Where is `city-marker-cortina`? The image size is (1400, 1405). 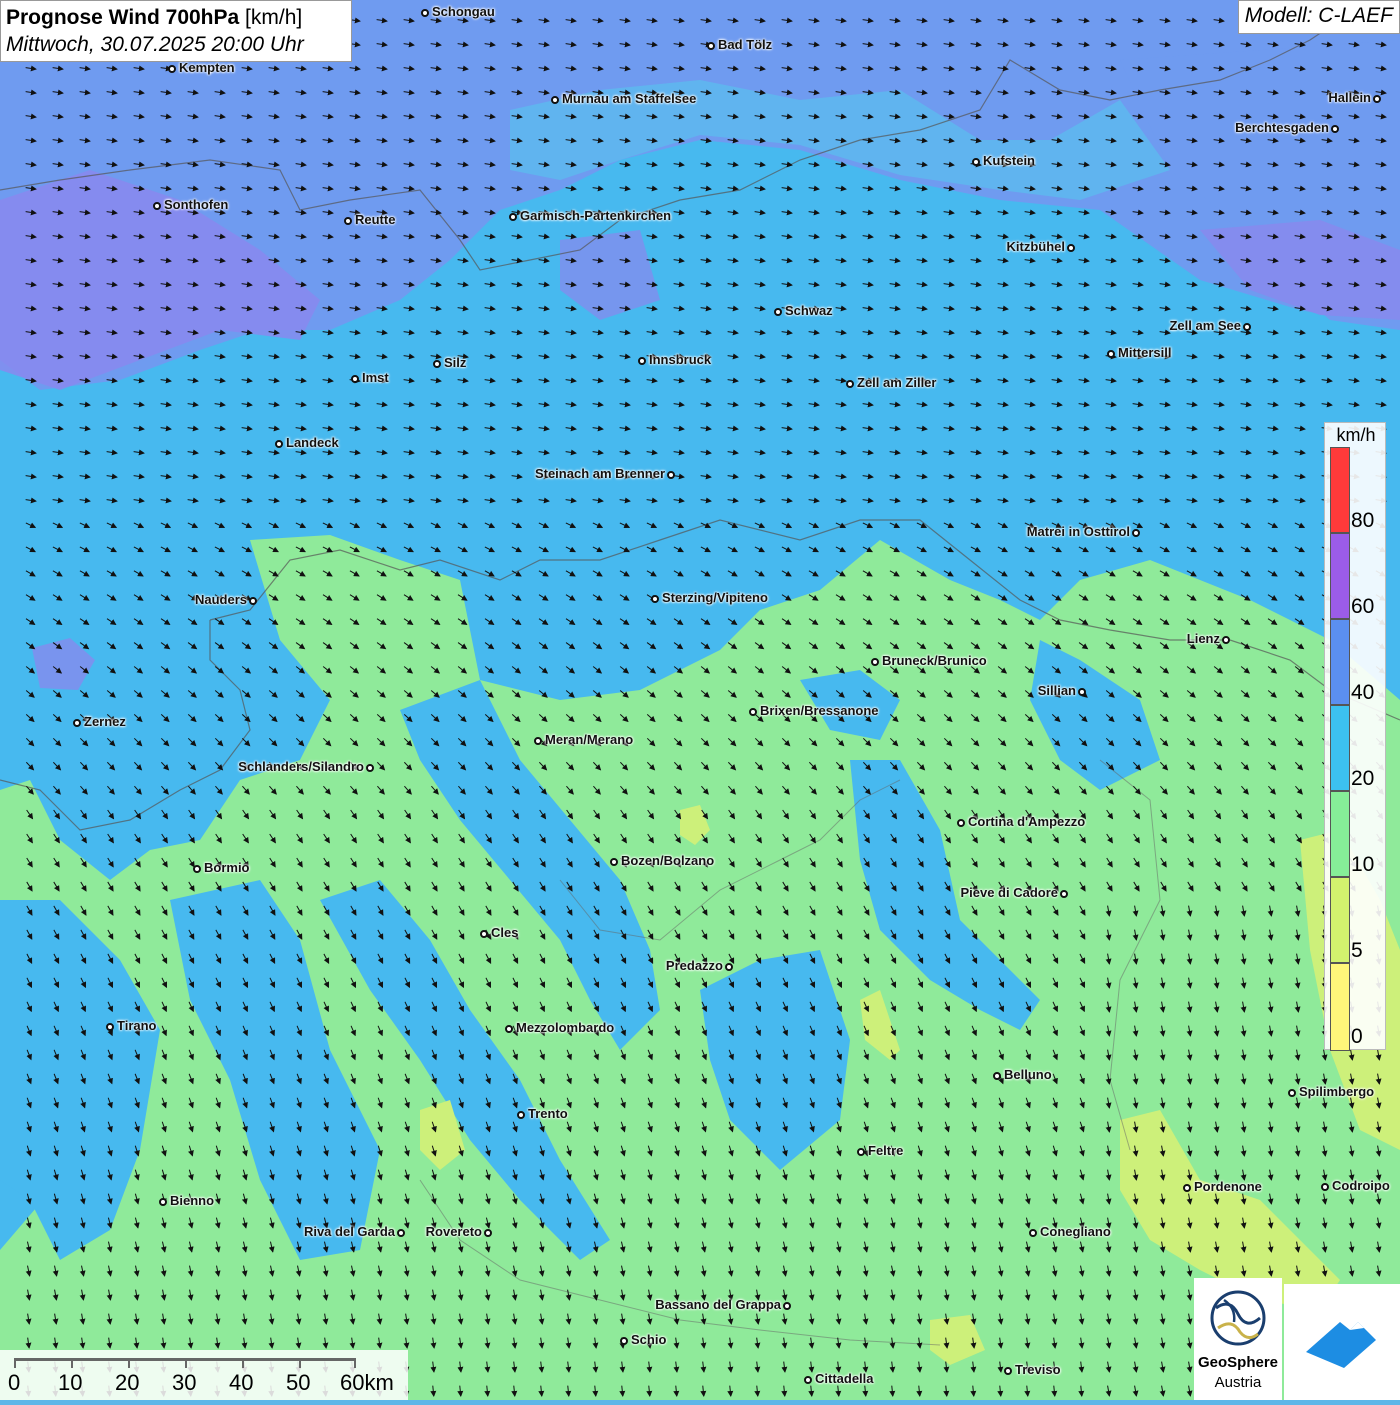
city-marker-cortina is located at coordinates (961, 823).